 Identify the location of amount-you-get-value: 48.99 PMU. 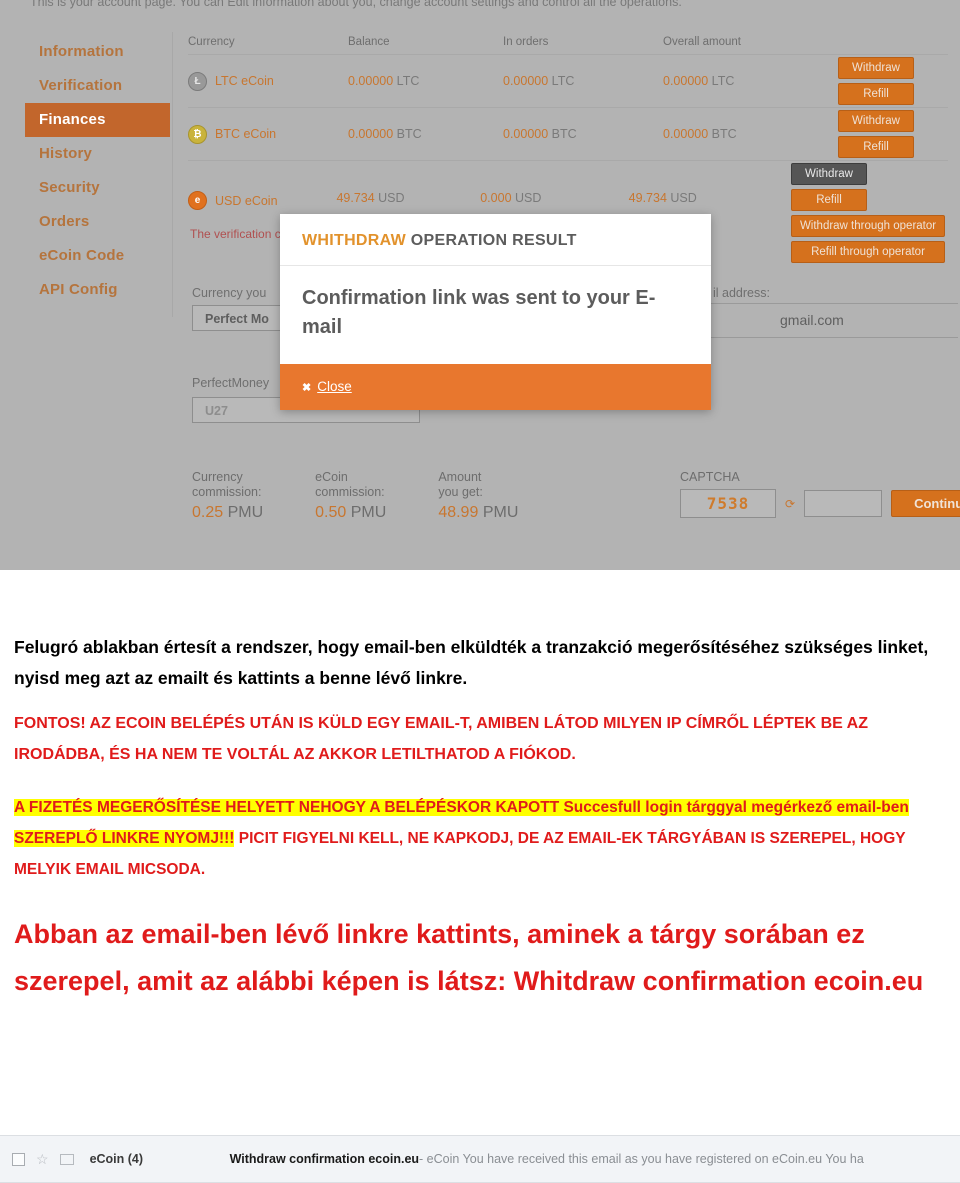
(478, 513).